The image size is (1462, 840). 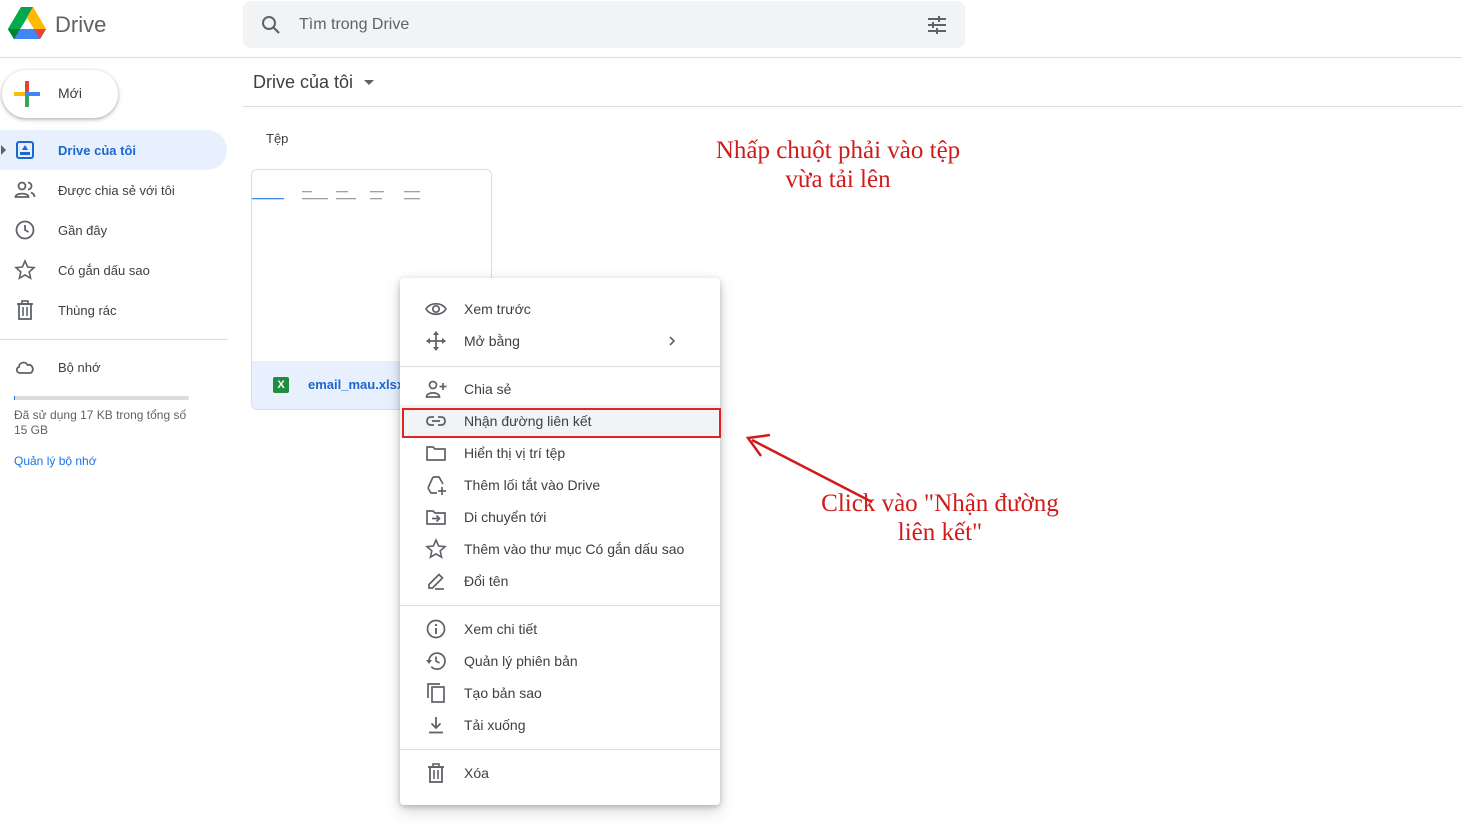 What do you see at coordinates (114, 339) in the screenshot?
I see `sidebar-divider` at bounding box center [114, 339].